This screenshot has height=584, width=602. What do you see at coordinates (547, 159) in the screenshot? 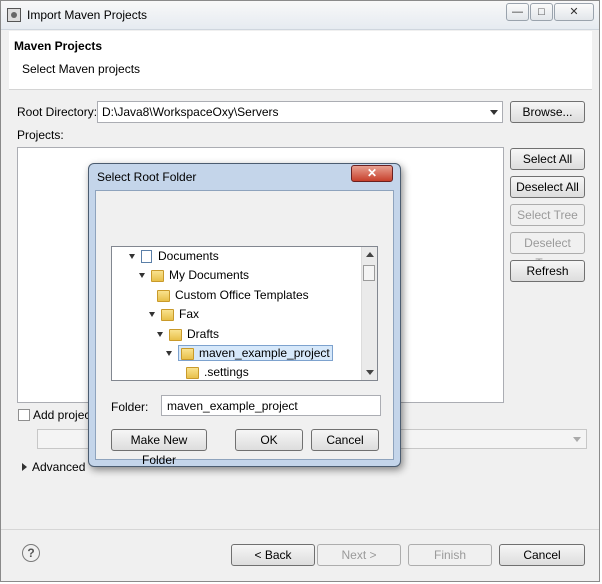
I see `select-all-button: Select All` at bounding box center [547, 159].